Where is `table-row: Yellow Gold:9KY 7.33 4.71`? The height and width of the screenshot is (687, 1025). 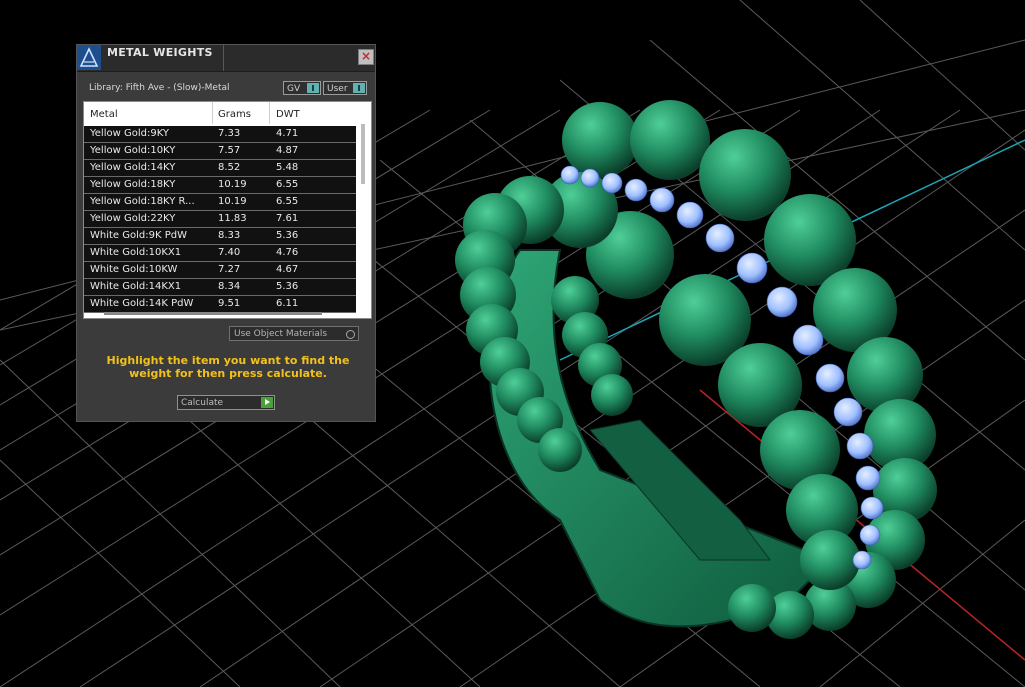
table-row: Yellow Gold:9KY 7.33 4.71 is located at coordinates (220, 134).